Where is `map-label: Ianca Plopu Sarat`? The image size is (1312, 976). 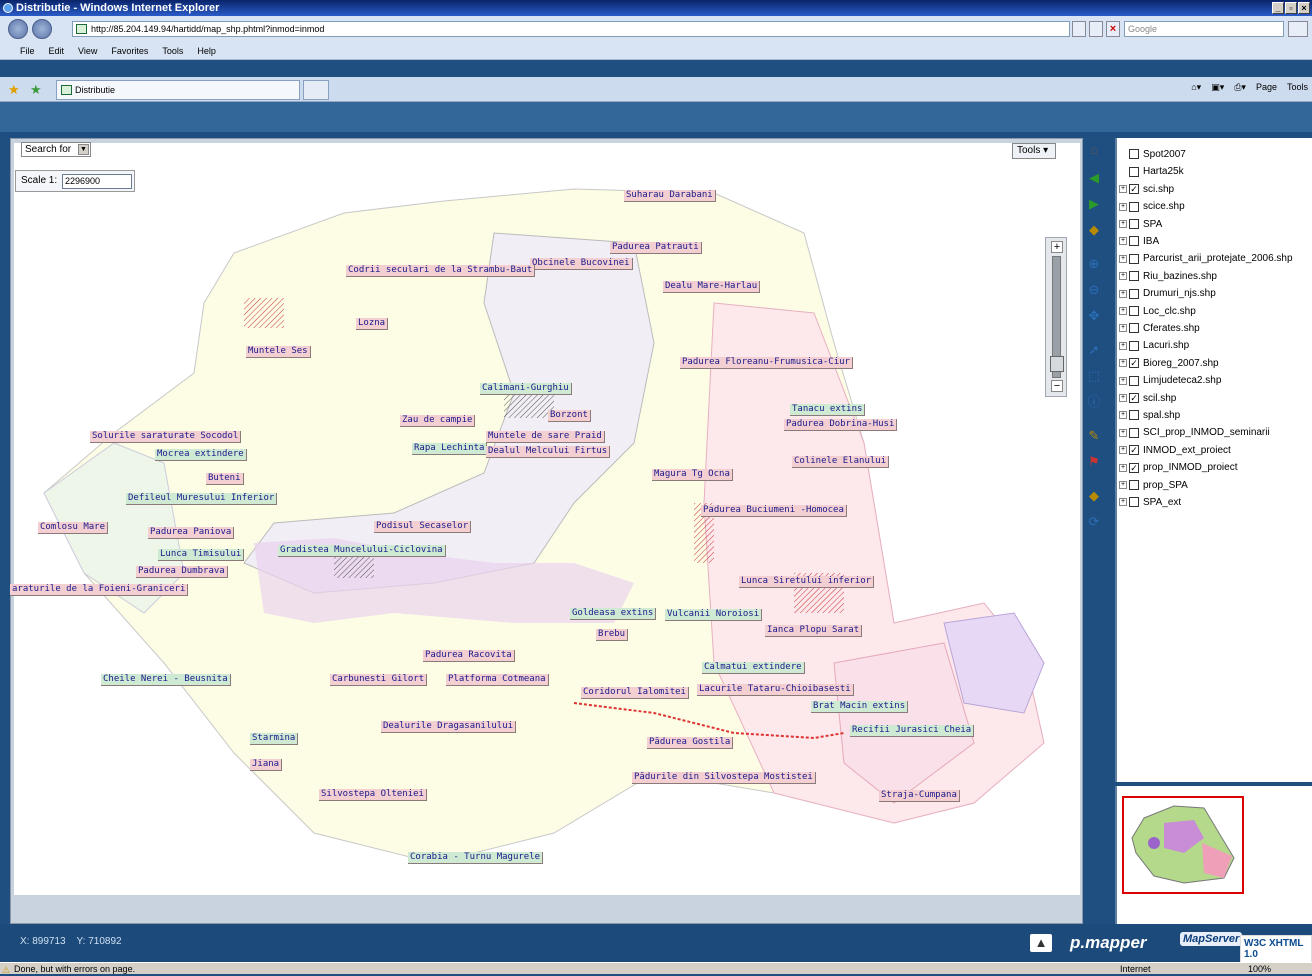
map-label: Ianca Plopu Sarat is located at coordinates (814, 631).